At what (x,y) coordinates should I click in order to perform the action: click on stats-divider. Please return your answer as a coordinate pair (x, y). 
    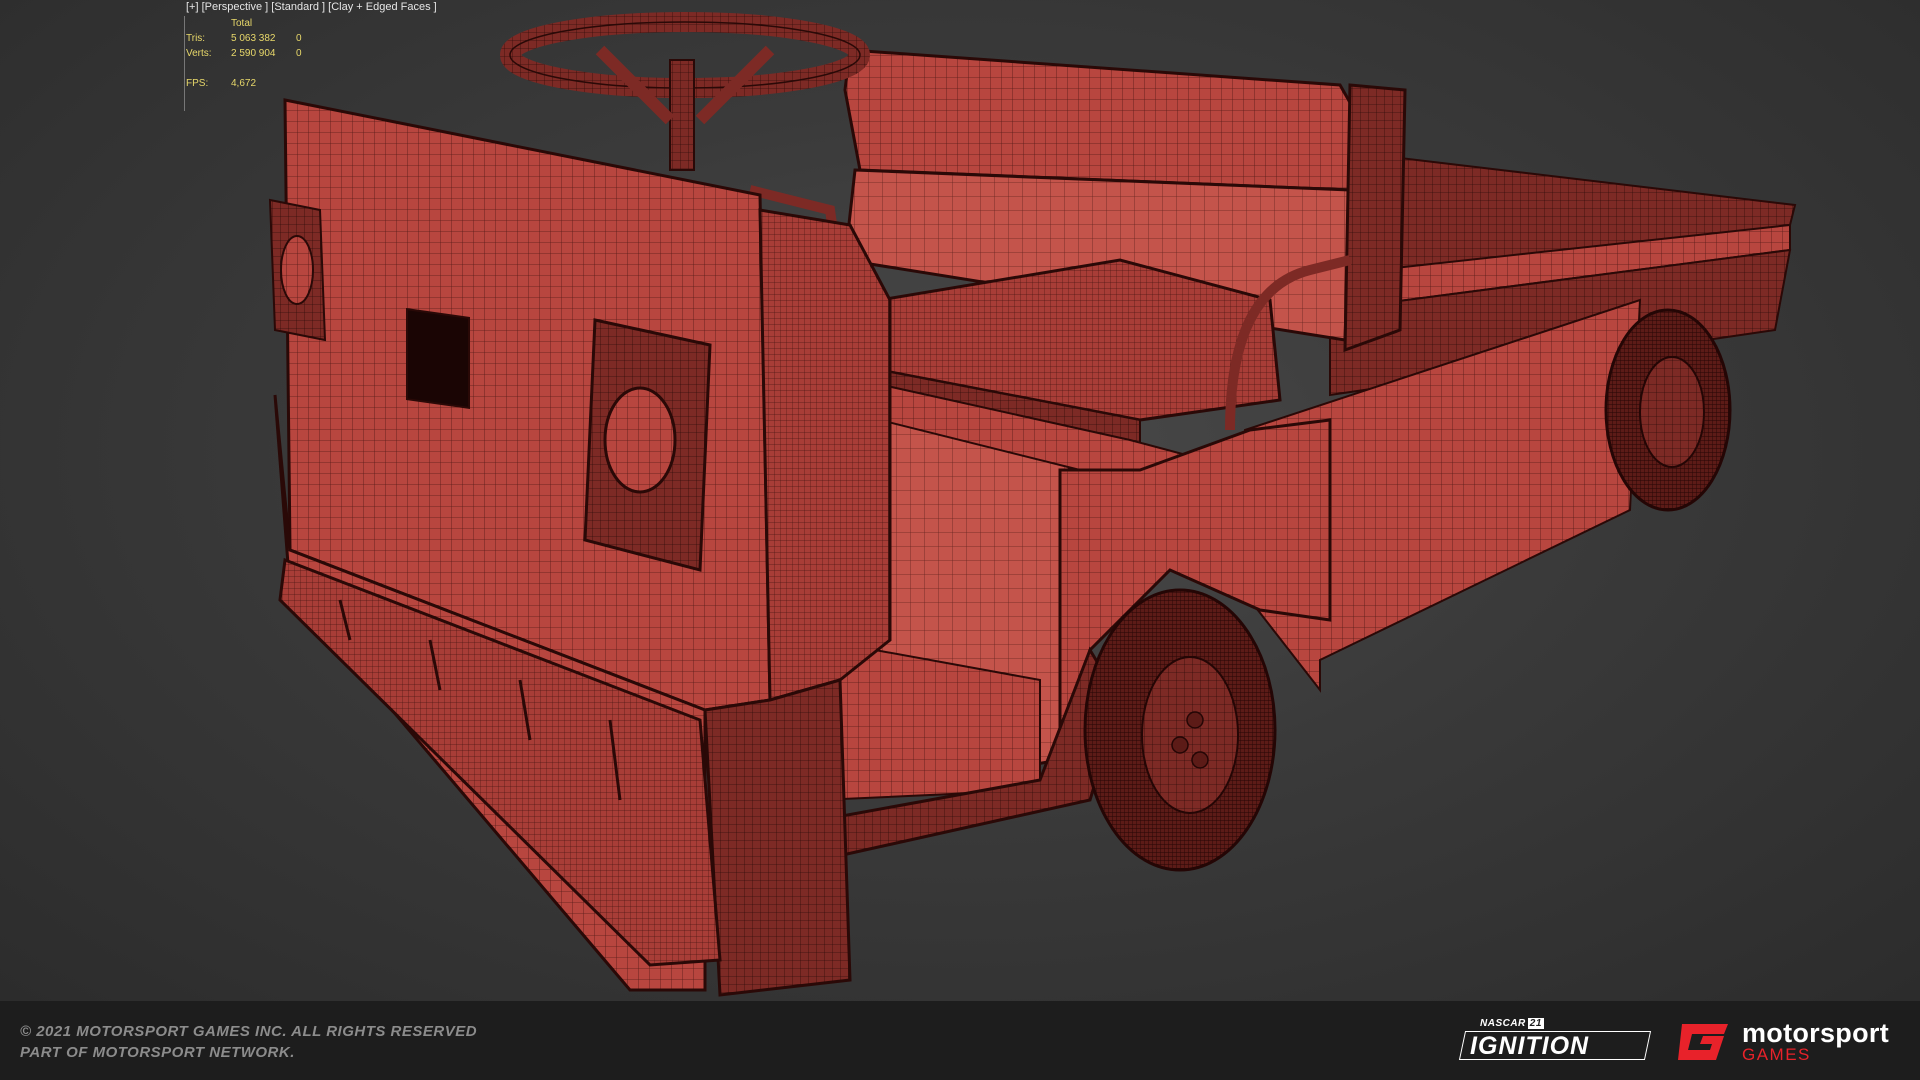
    Looking at the image, I should click on (184, 63).